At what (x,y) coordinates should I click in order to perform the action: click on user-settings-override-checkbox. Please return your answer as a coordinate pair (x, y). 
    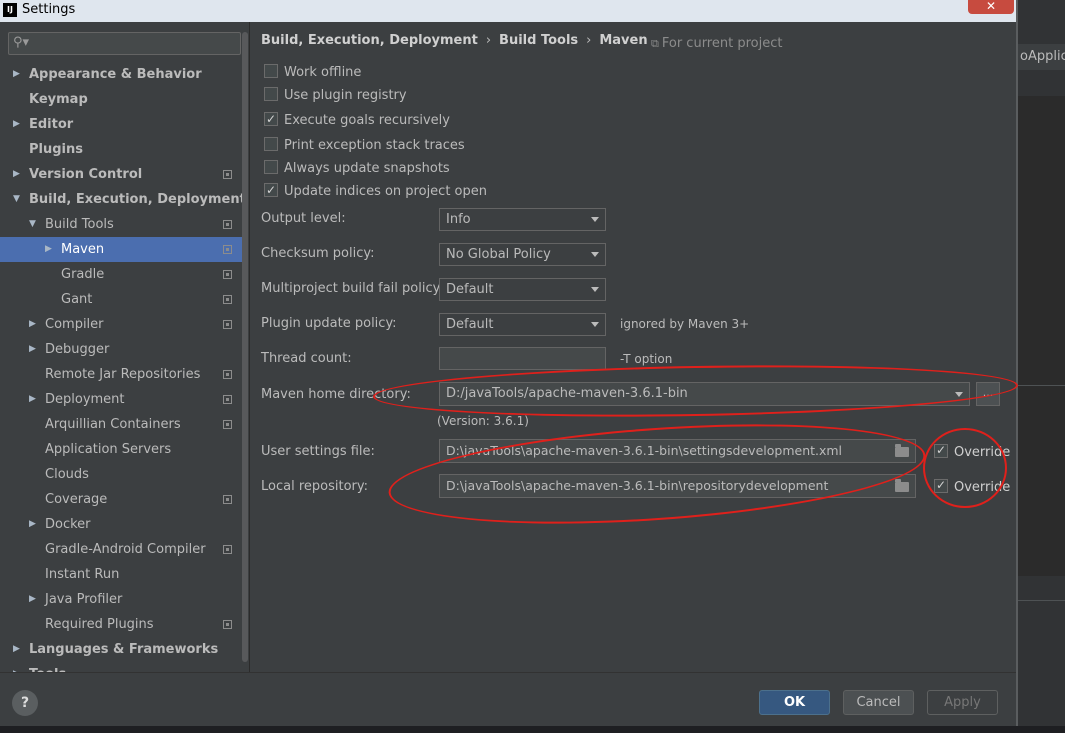
    Looking at the image, I should click on (941, 451).